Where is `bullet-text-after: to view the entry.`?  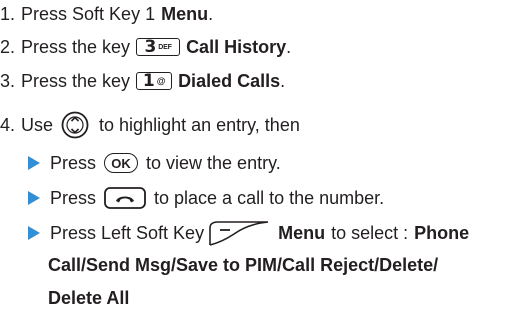
bullet-text-after: to view the entry. is located at coordinates (213, 162).